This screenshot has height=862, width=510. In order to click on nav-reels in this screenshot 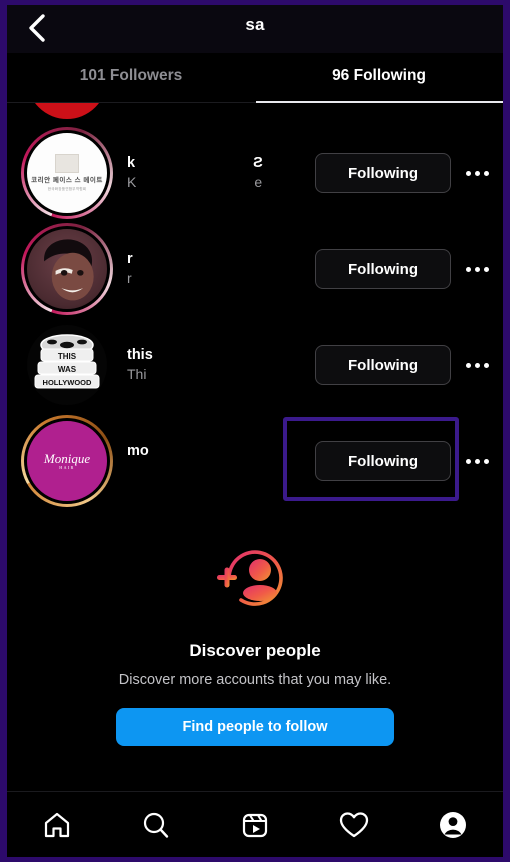, I will do `click(255, 825)`.